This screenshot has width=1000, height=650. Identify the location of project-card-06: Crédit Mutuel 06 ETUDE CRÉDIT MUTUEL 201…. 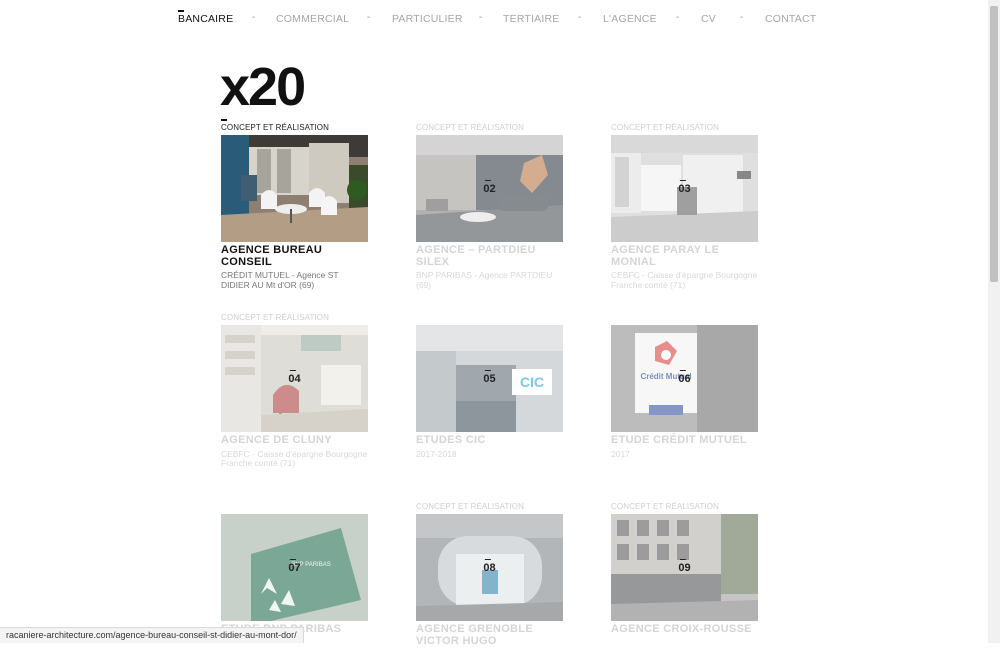
(685, 392).